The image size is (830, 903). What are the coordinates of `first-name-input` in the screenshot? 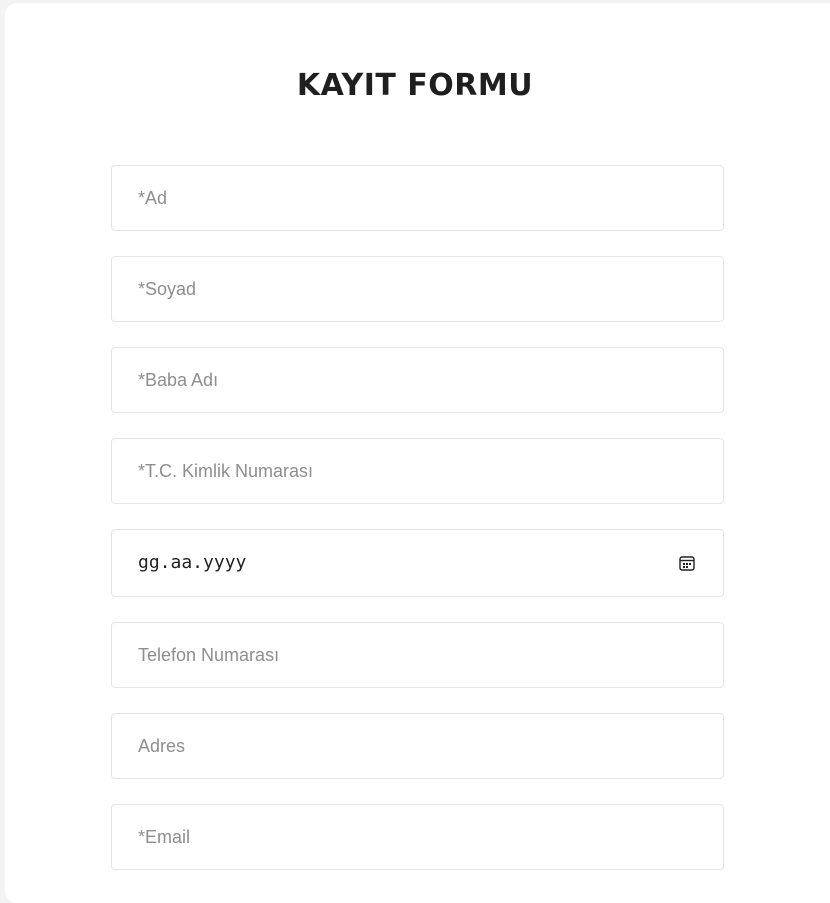 It's located at (417, 198).